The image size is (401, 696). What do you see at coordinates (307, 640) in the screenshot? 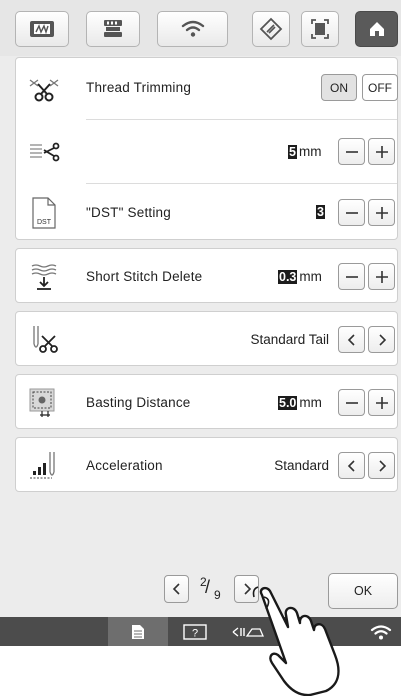
I see `hand-pointer-icon` at bounding box center [307, 640].